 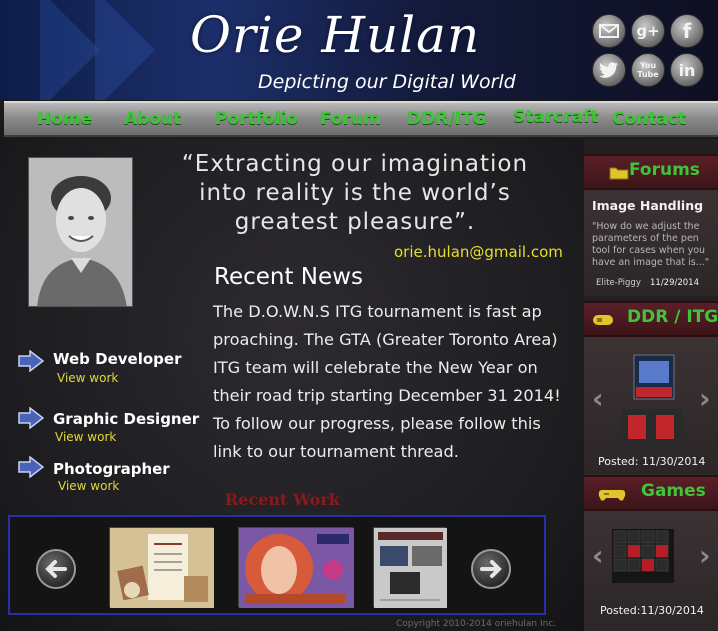 I want to click on site-tagline: Depicting our Digital World, so click(x=387, y=82).